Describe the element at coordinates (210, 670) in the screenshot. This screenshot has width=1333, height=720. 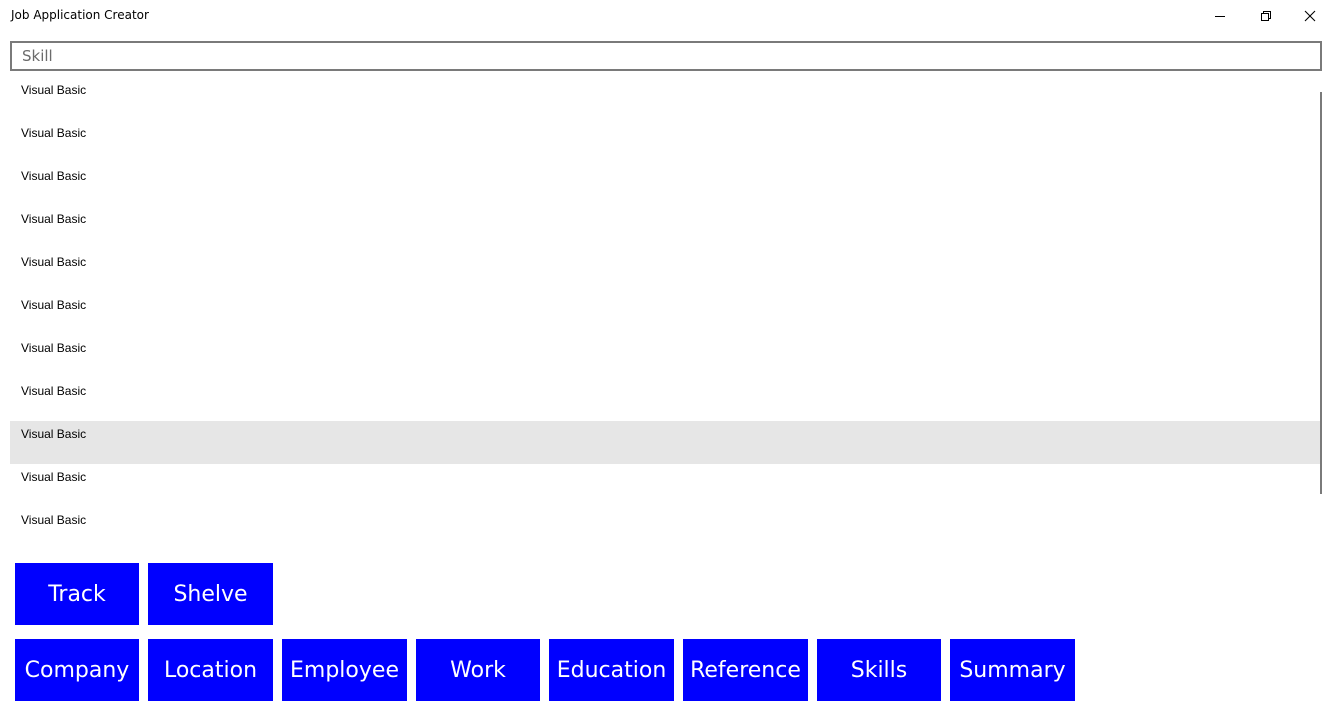
I see `nav-location-button: Location` at that location.